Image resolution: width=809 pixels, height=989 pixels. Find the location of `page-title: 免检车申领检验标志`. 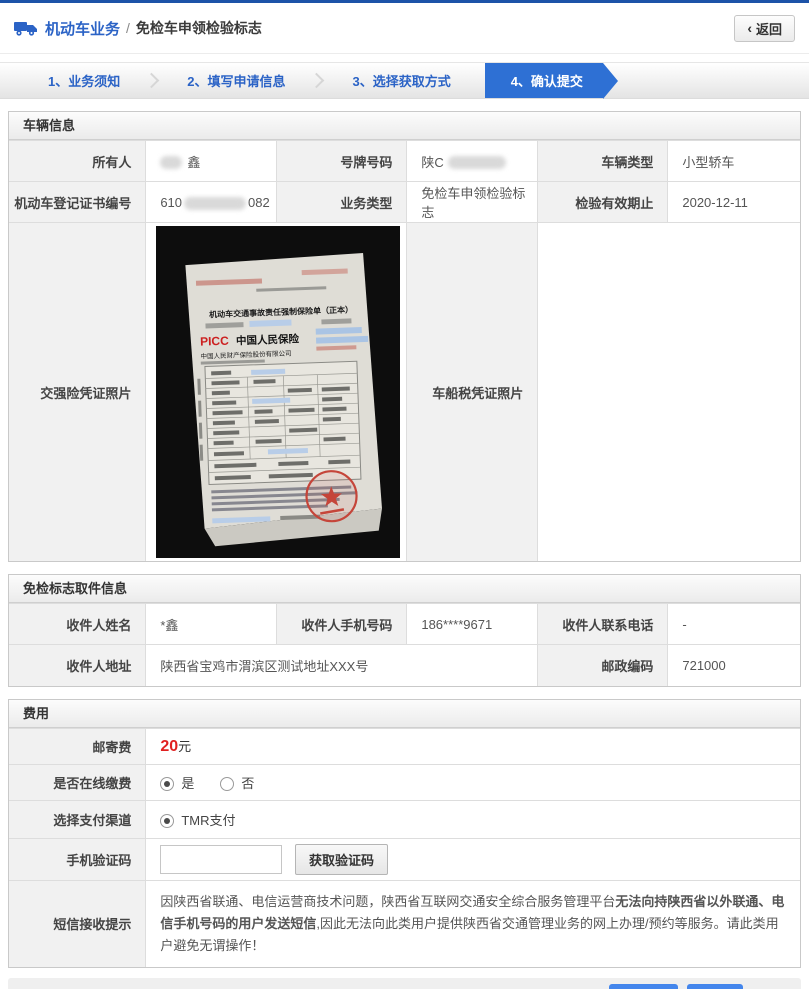

page-title: 免检车申领检验标志 is located at coordinates (198, 28).